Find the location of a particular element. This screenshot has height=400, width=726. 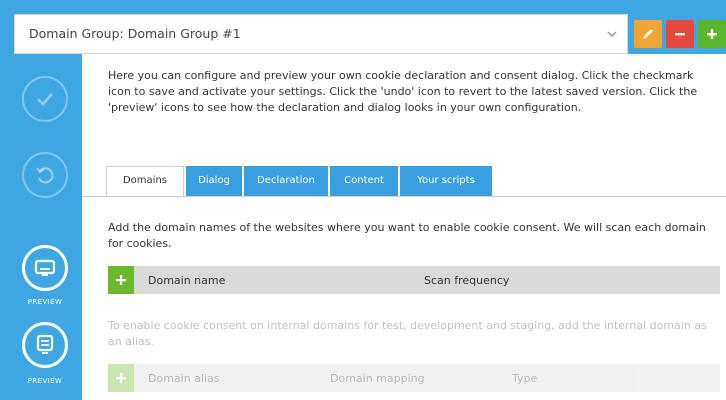

preview-dialog-label: PREVIEW is located at coordinates (45, 381).